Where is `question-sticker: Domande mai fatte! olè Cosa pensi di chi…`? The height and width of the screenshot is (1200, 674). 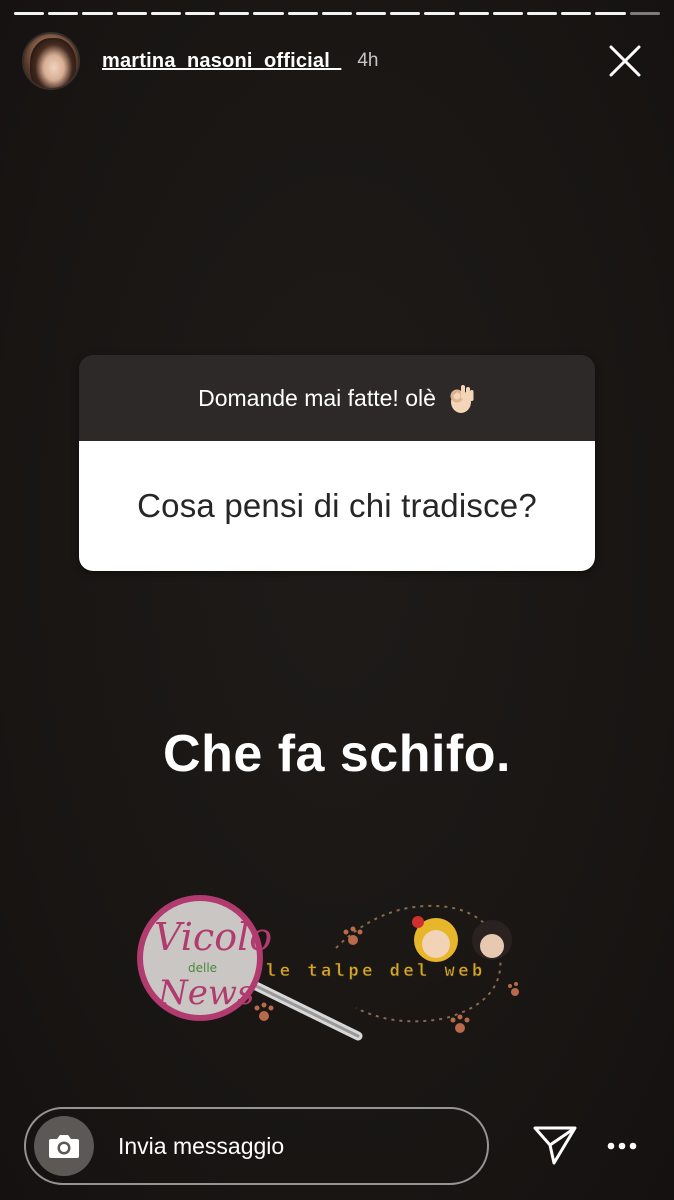
question-sticker: Domande mai fatte! olè Cosa pensi di chi… is located at coordinates (337, 463).